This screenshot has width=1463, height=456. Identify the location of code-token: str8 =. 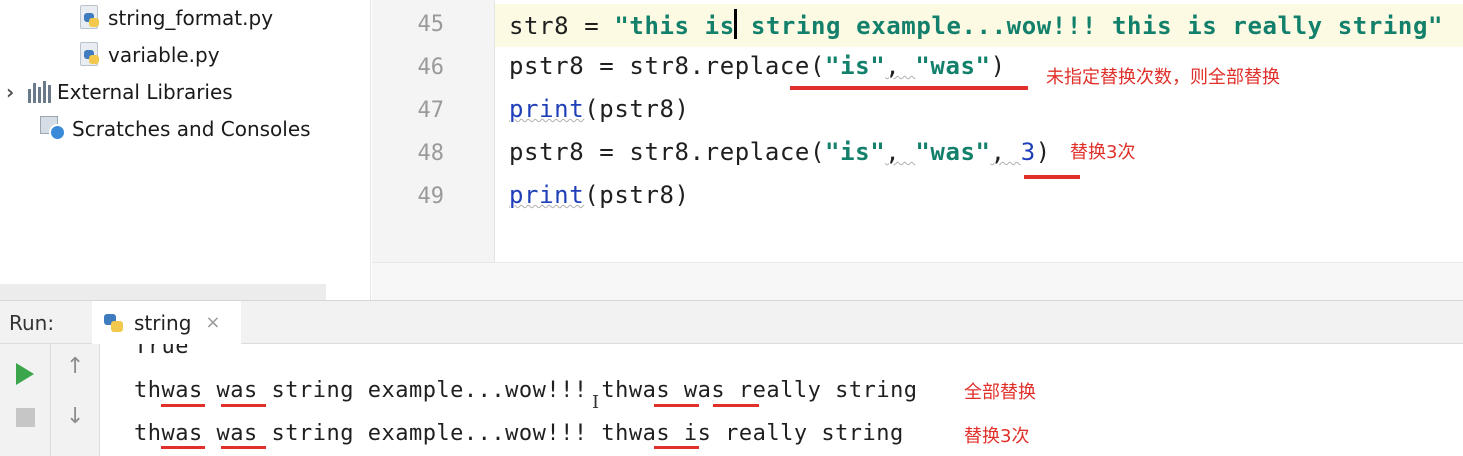
(562, 26).